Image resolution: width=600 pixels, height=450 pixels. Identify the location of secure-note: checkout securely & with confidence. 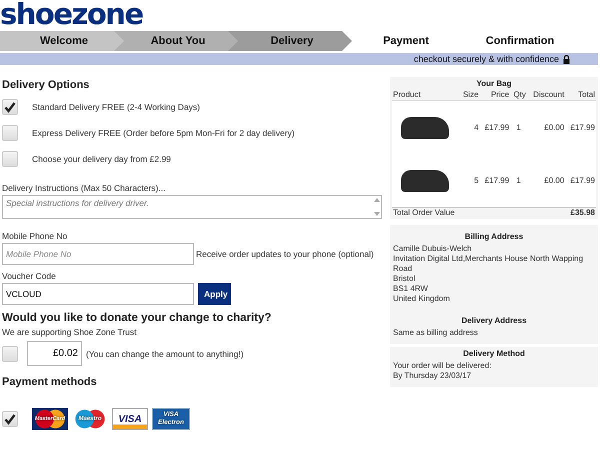
(486, 59).